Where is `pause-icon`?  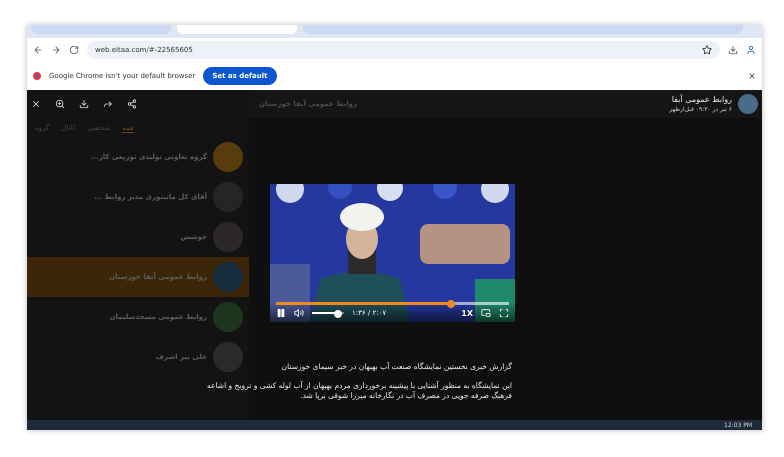 pause-icon is located at coordinates (281, 313).